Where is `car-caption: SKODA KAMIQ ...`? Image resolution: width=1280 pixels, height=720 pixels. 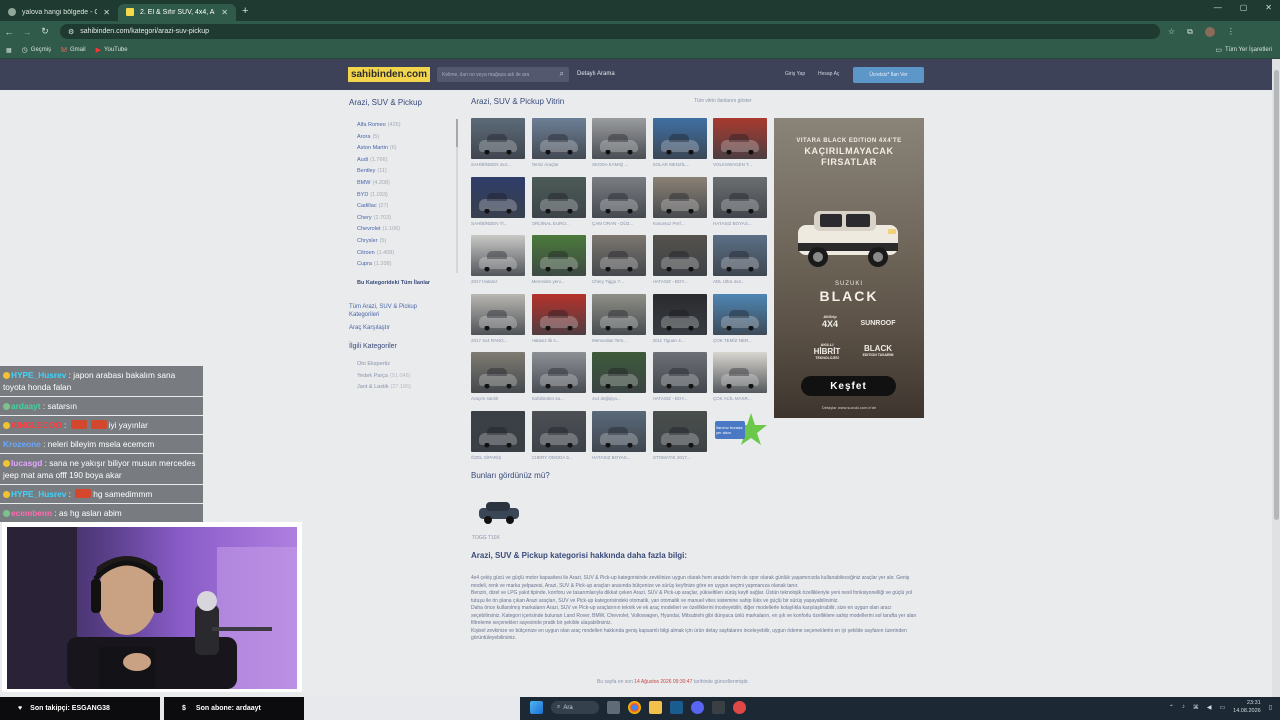
car-caption: SKODA KAMIQ ... is located at coordinates (620, 164).